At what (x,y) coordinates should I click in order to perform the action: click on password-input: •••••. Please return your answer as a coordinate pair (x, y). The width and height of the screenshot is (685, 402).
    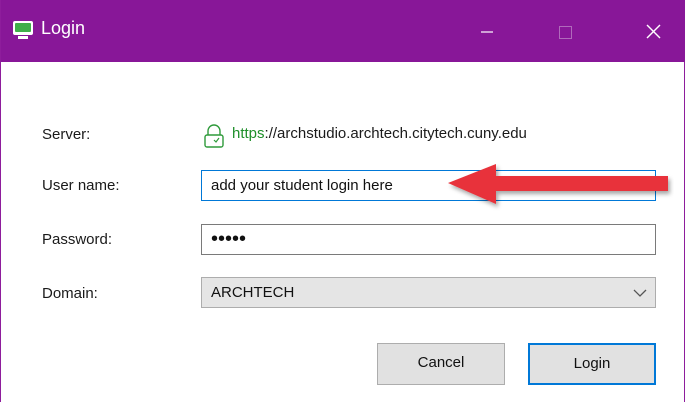
    Looking at the image, I should click on (428, 239).